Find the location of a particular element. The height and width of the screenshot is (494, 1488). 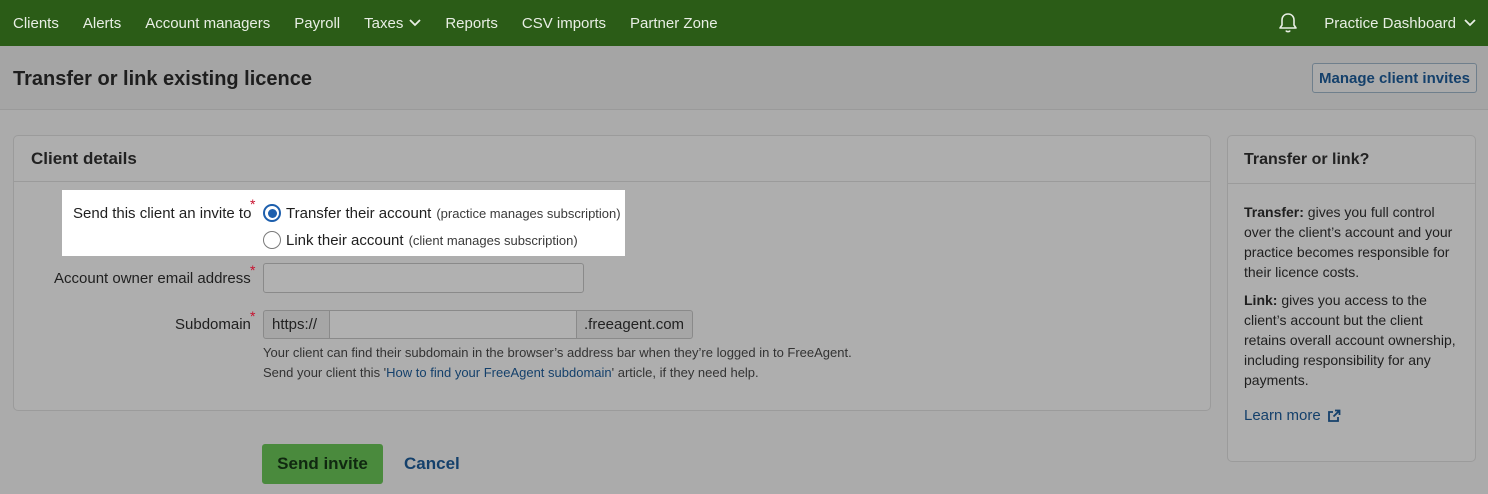

email-label: Account owner email address is located at coordinates (152, 278).